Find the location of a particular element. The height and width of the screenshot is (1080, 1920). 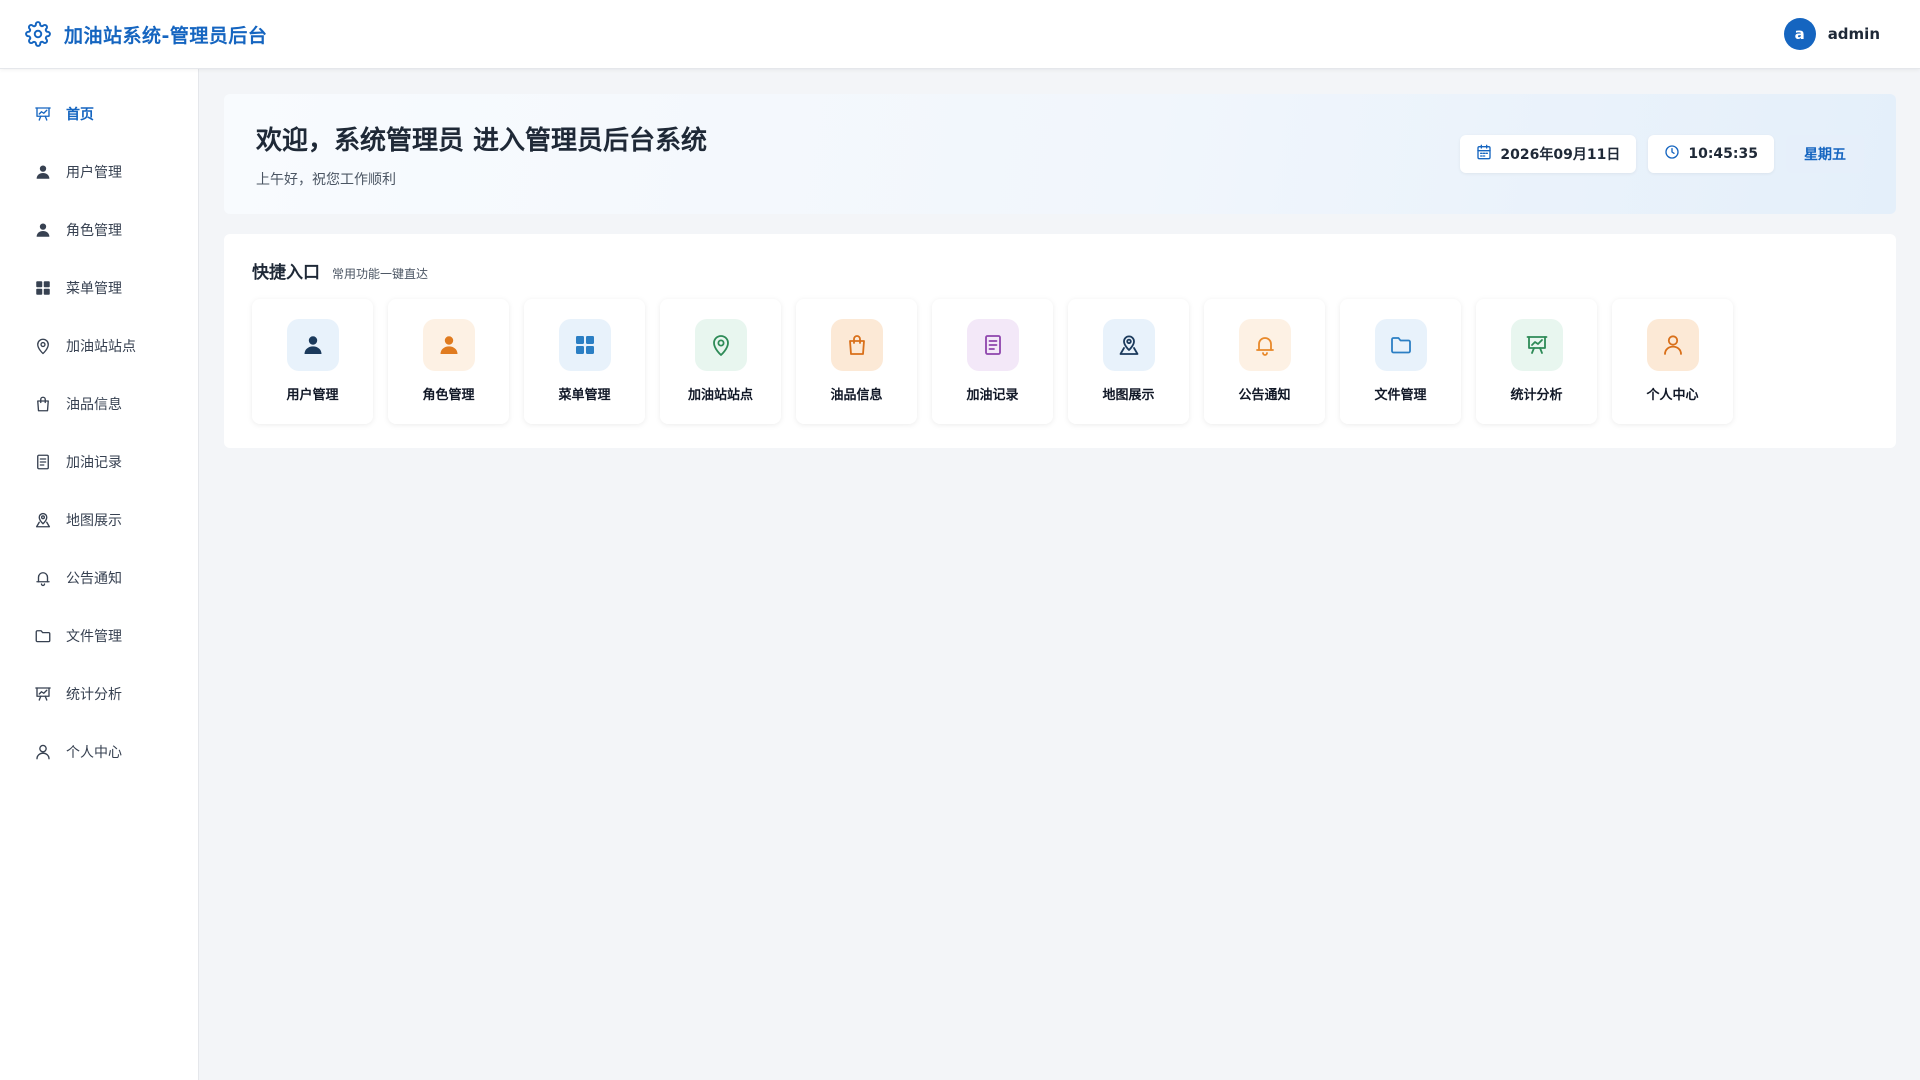

quick-entry-label: 用户管理 is located at coordinates (312, 395).